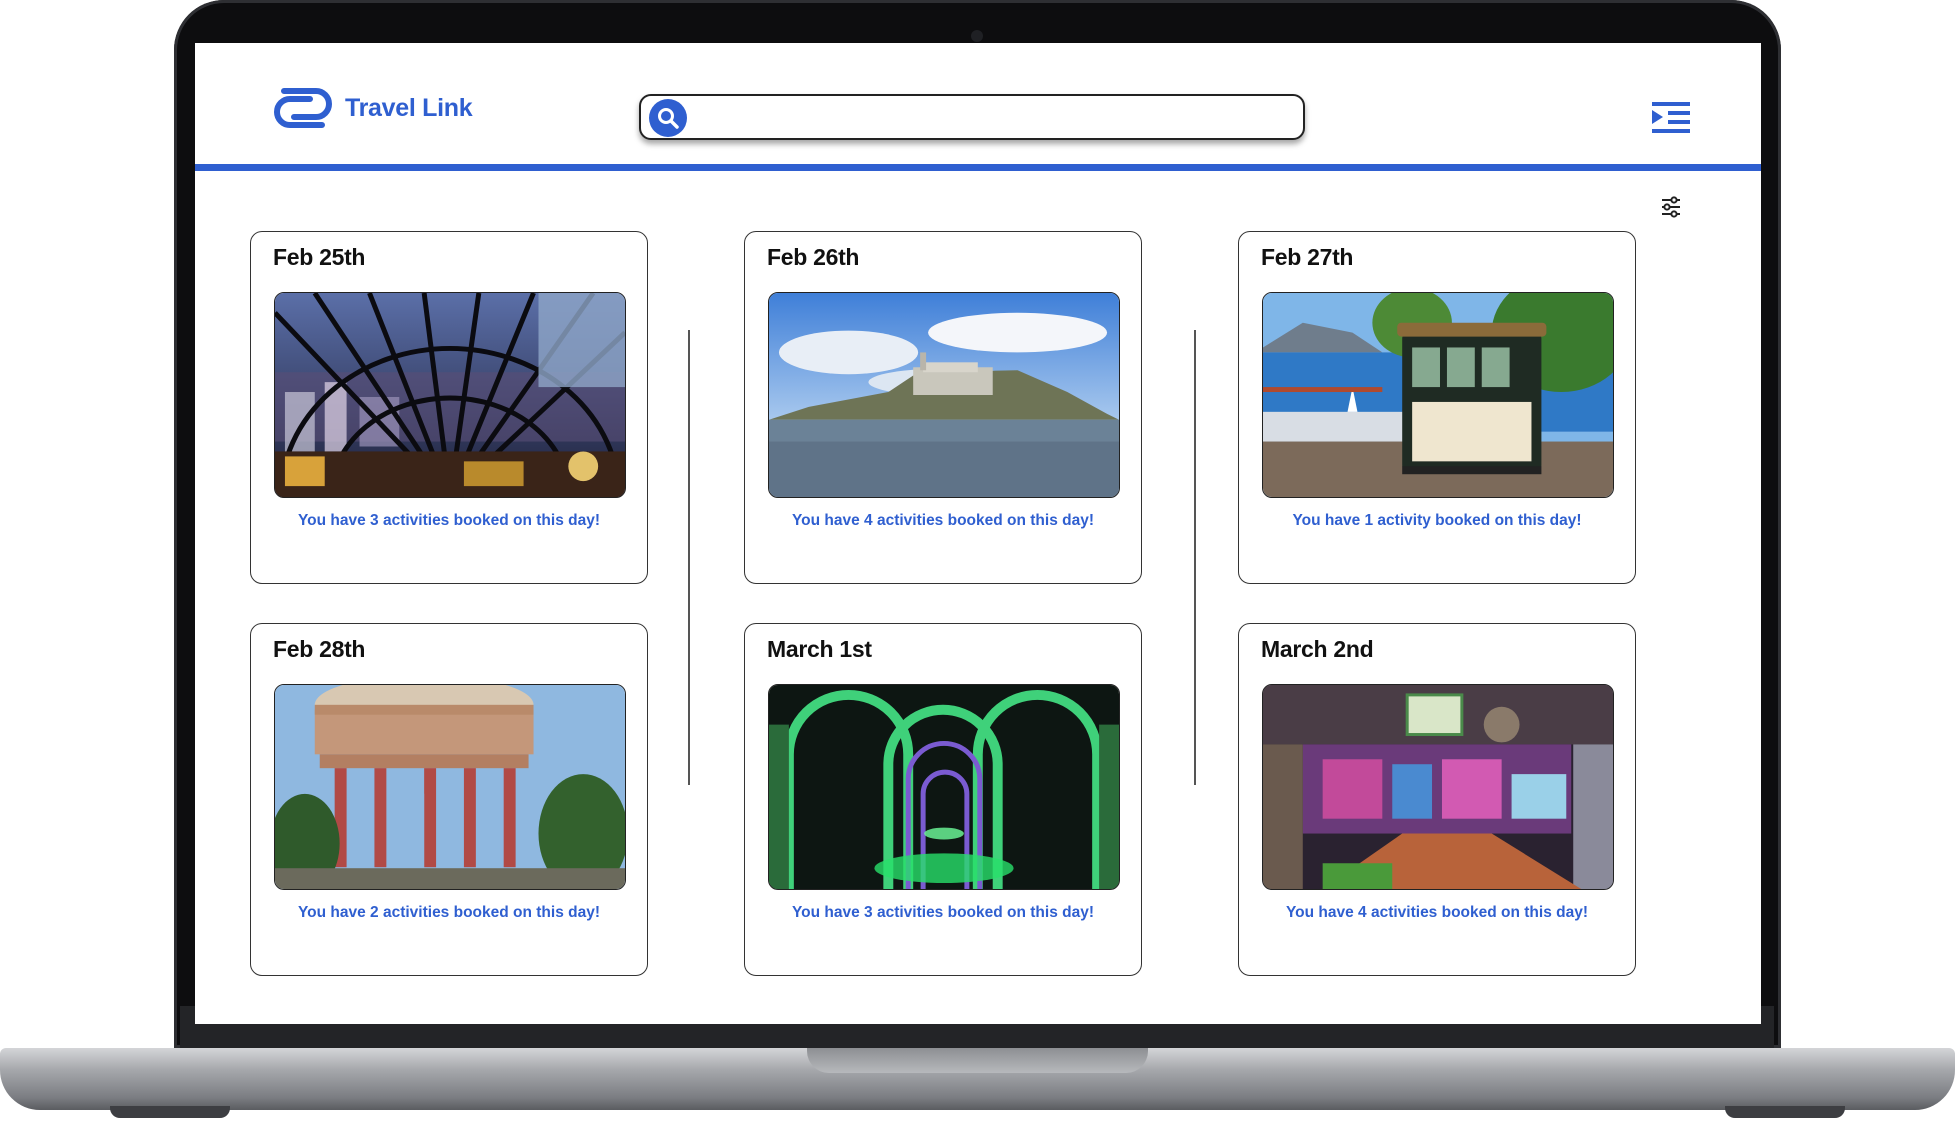  Describe the element at coordinates (170, 1112) in the screenshot. I see `laptop-foot-left` at that location.